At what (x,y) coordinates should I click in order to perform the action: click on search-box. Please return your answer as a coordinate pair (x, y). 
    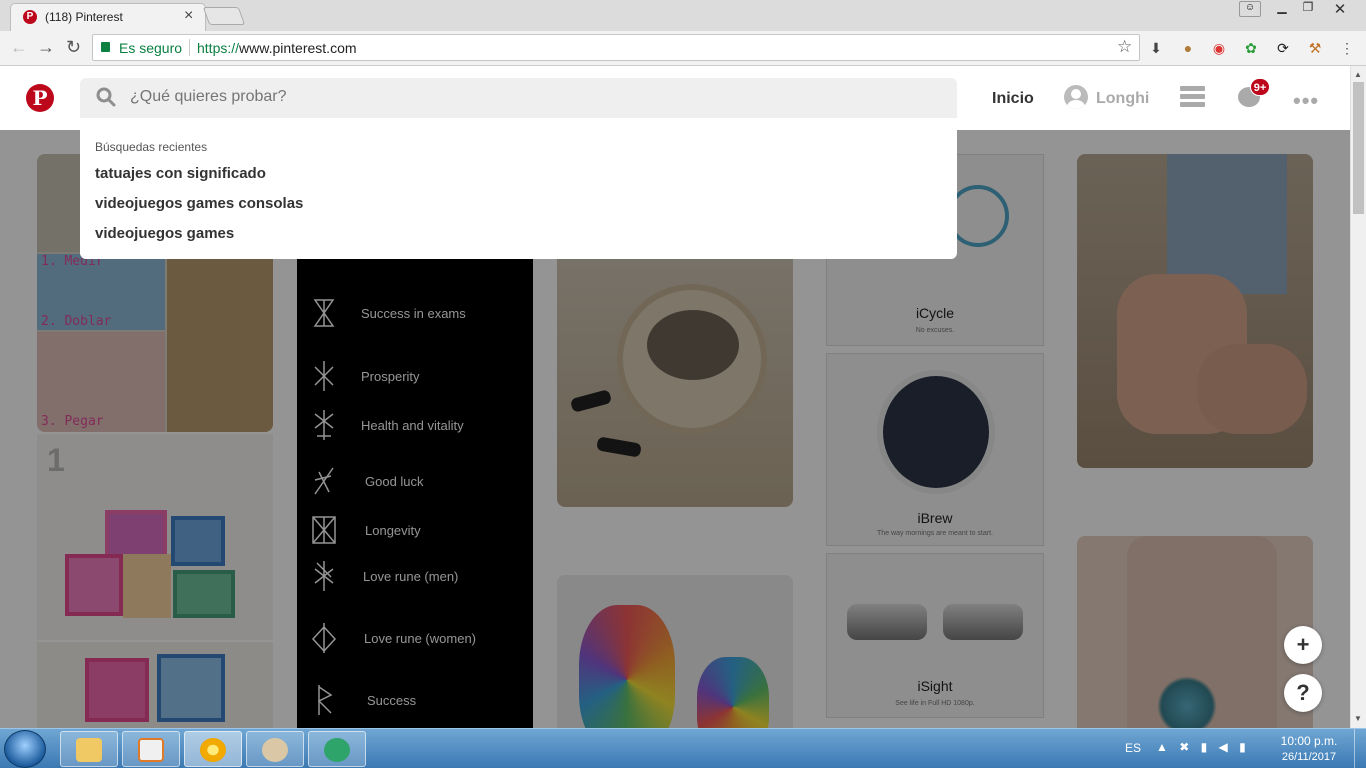
    Looking at the image, I should click on (518, 98).